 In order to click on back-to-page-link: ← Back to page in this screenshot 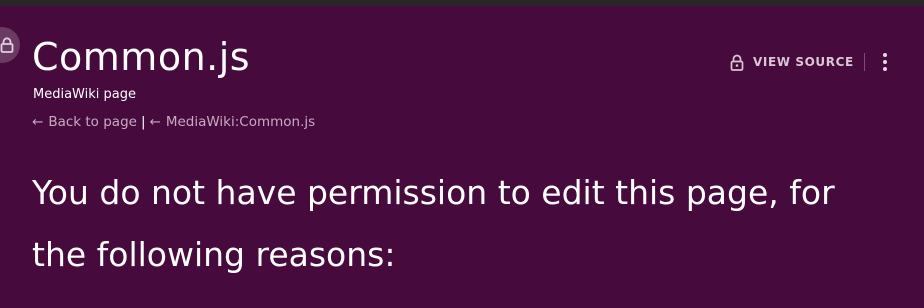, I will do `click(84, 122)`.